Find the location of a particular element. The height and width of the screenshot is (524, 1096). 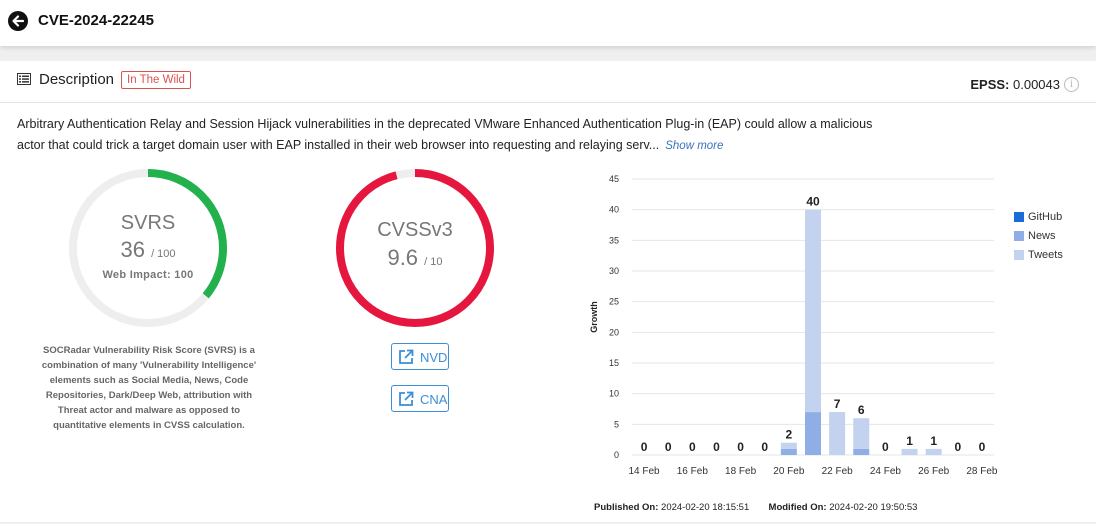

y-tick-label: 15 is located at coordinates (614, 363).